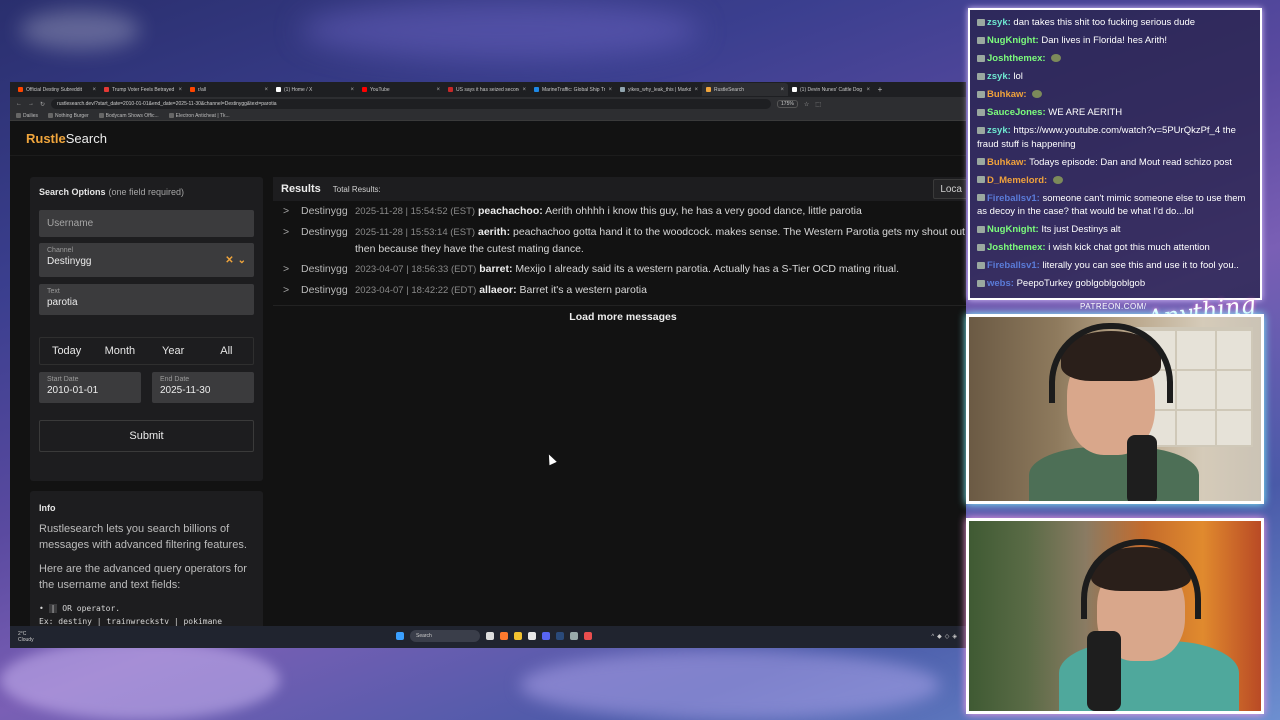 Image resolution: width=1280 pixels, height=720 pixels. Describe the element at coordinates (1007, 162) in the screenshot. I see `chat-username: Buhkaw:` at that location.